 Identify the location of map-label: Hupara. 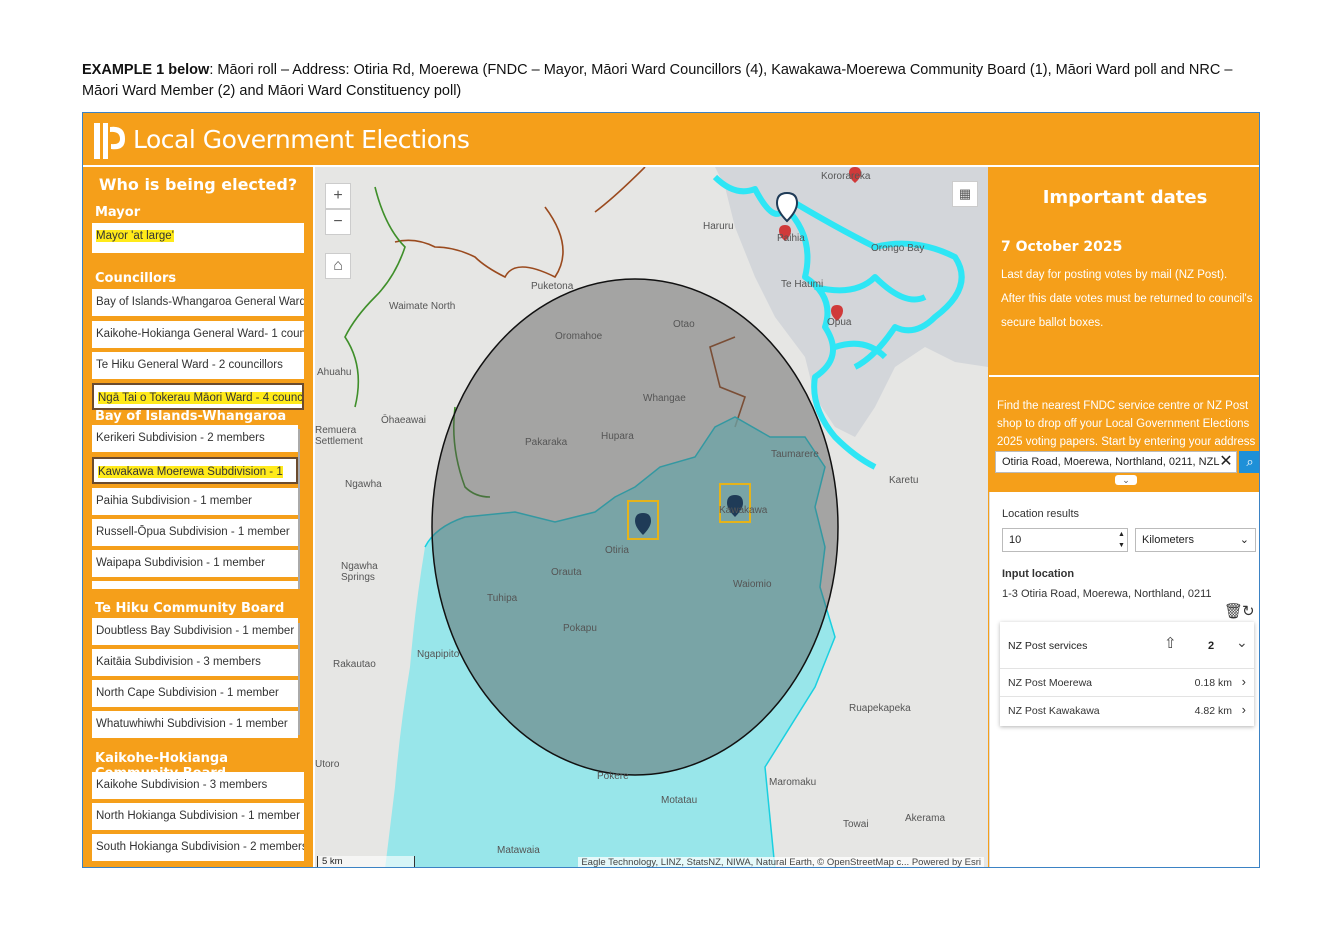
(617, 436).